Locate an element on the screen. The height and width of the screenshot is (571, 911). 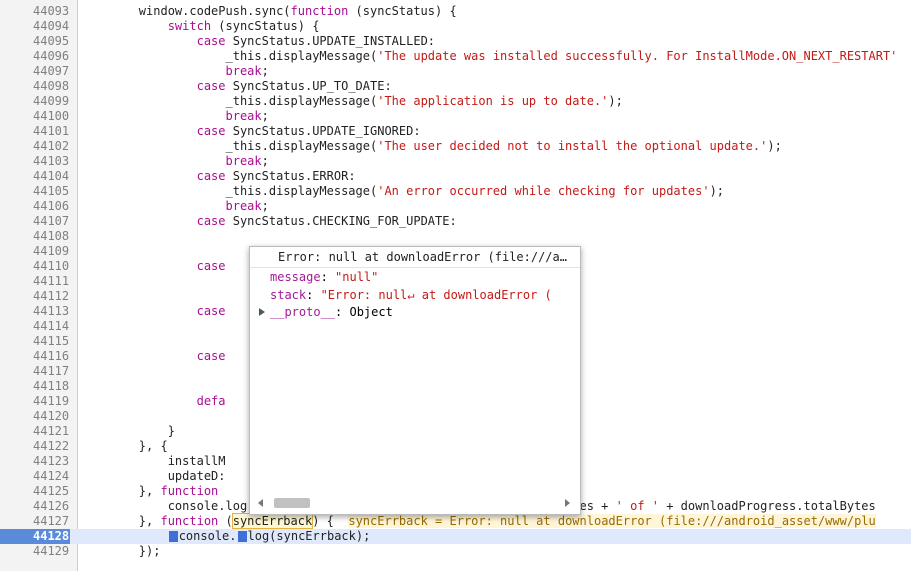
code-line: 44100 break; is located at coordinates (455, 116).